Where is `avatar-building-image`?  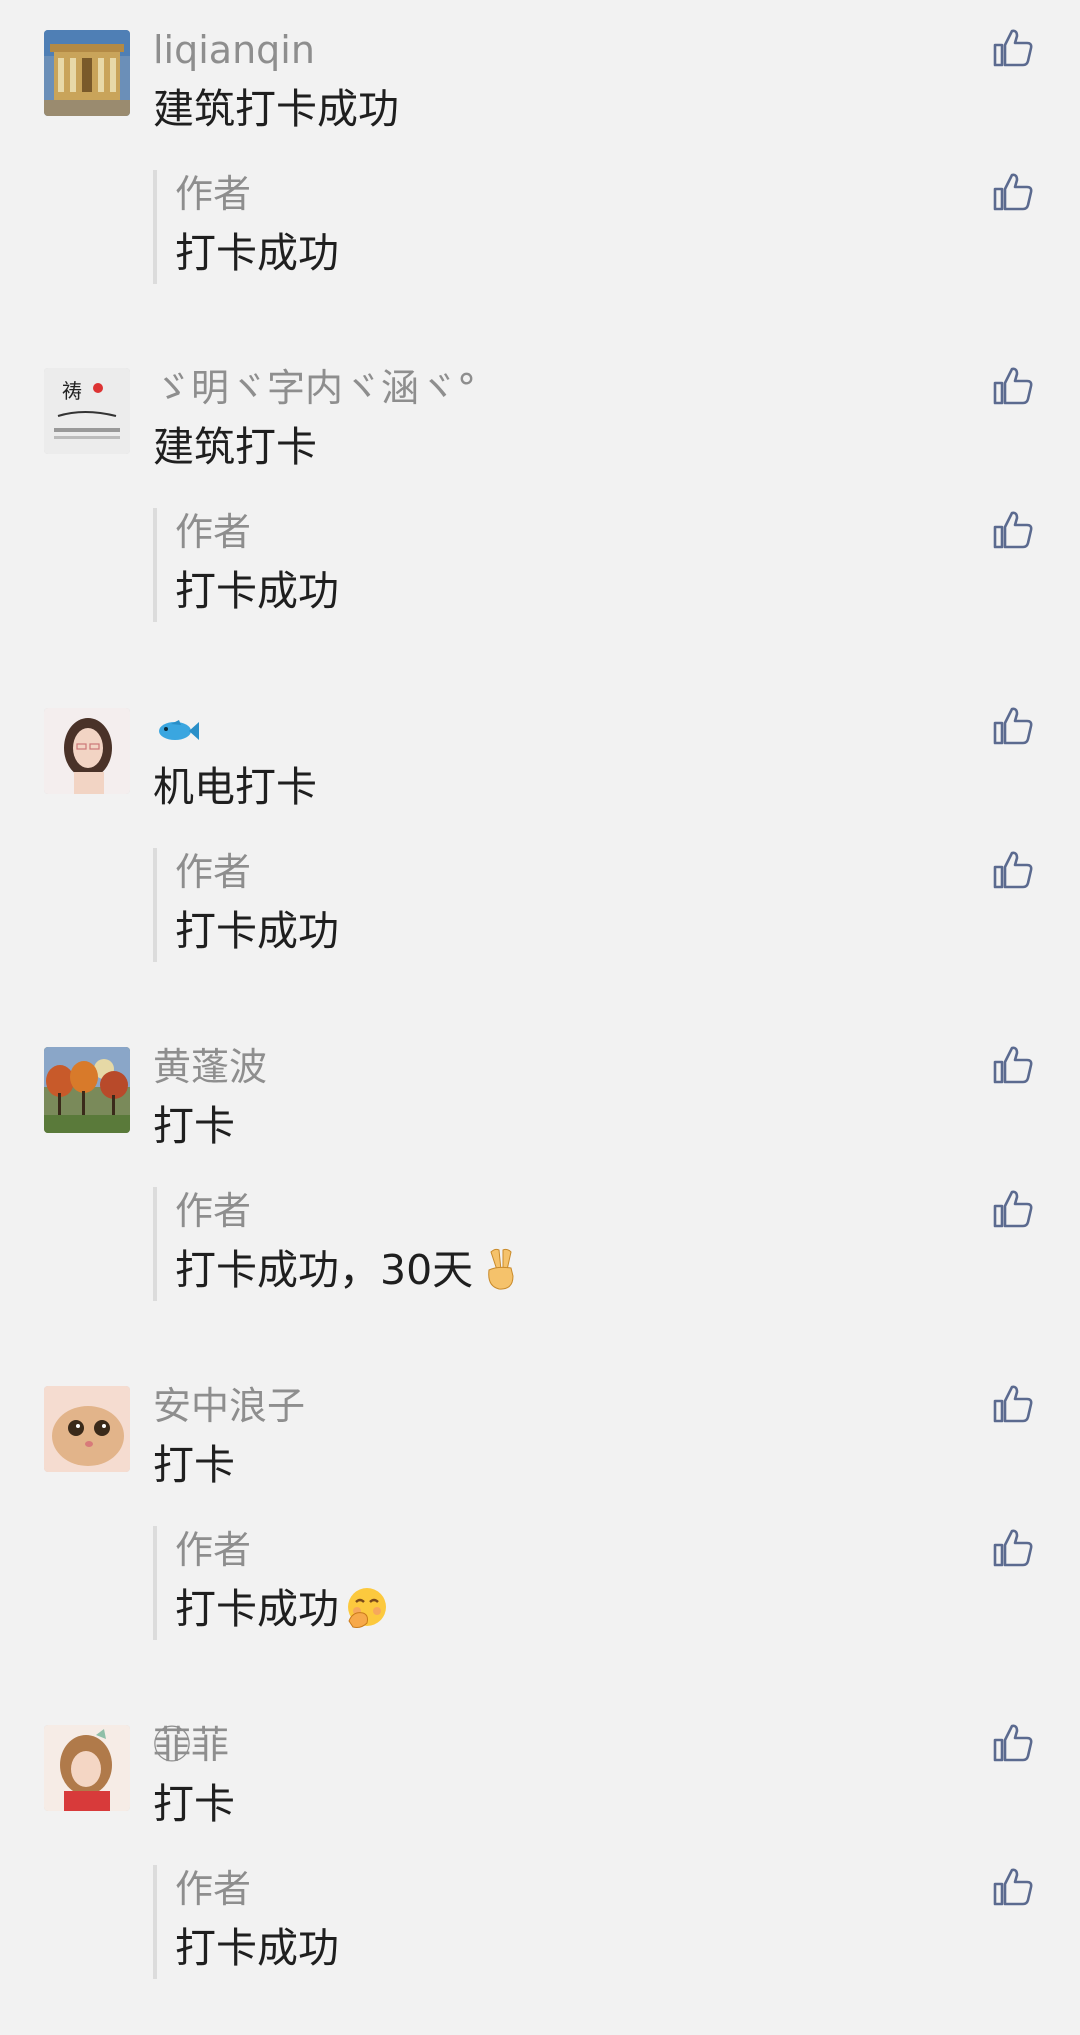 avatar-building-image is located at coordinates (87, 73).